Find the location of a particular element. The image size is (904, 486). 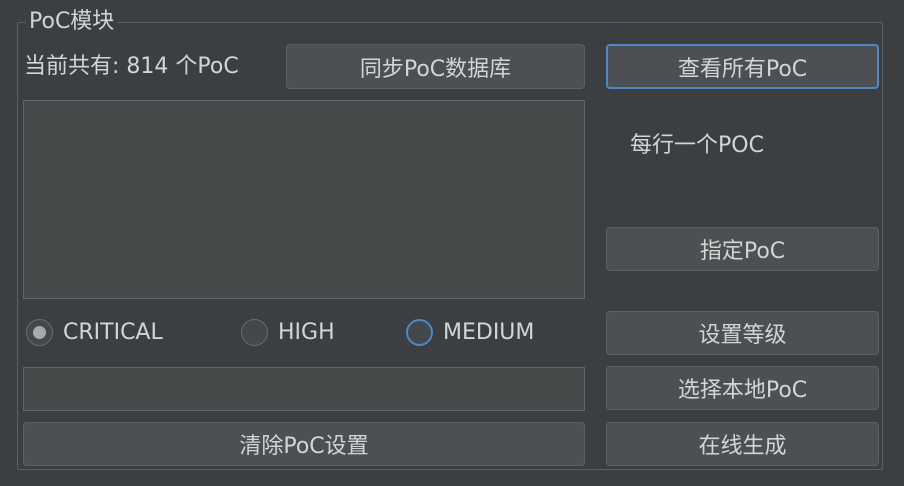

choose-local-poc-button: 选择本地PoC is located at coordinates (742, 388).